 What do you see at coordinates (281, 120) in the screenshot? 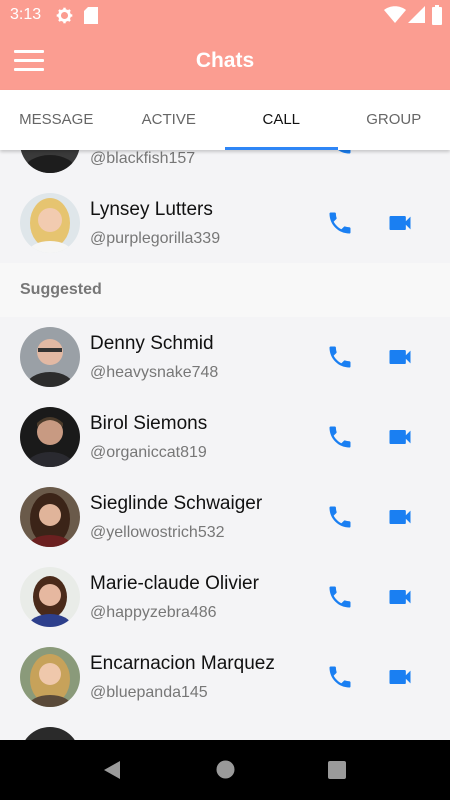
I see `tab-call: CALL` at bounding box center [281, 120].